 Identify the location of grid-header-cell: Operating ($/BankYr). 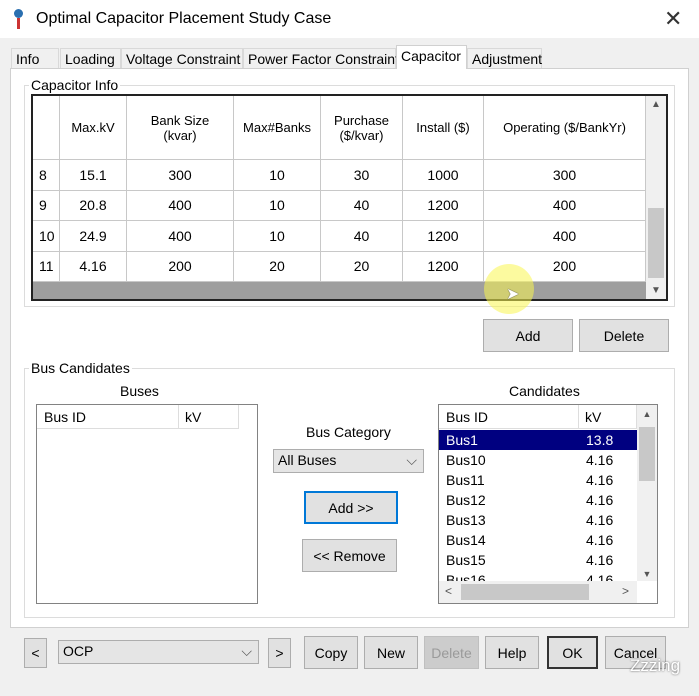
(565, 128).